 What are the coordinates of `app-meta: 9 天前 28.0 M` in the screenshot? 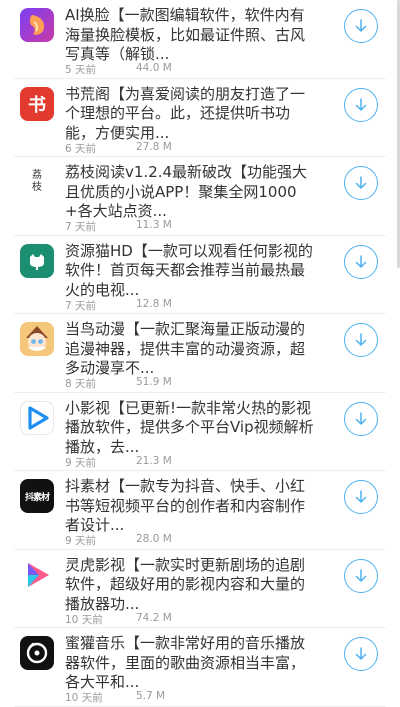 It's located at (118, 540).